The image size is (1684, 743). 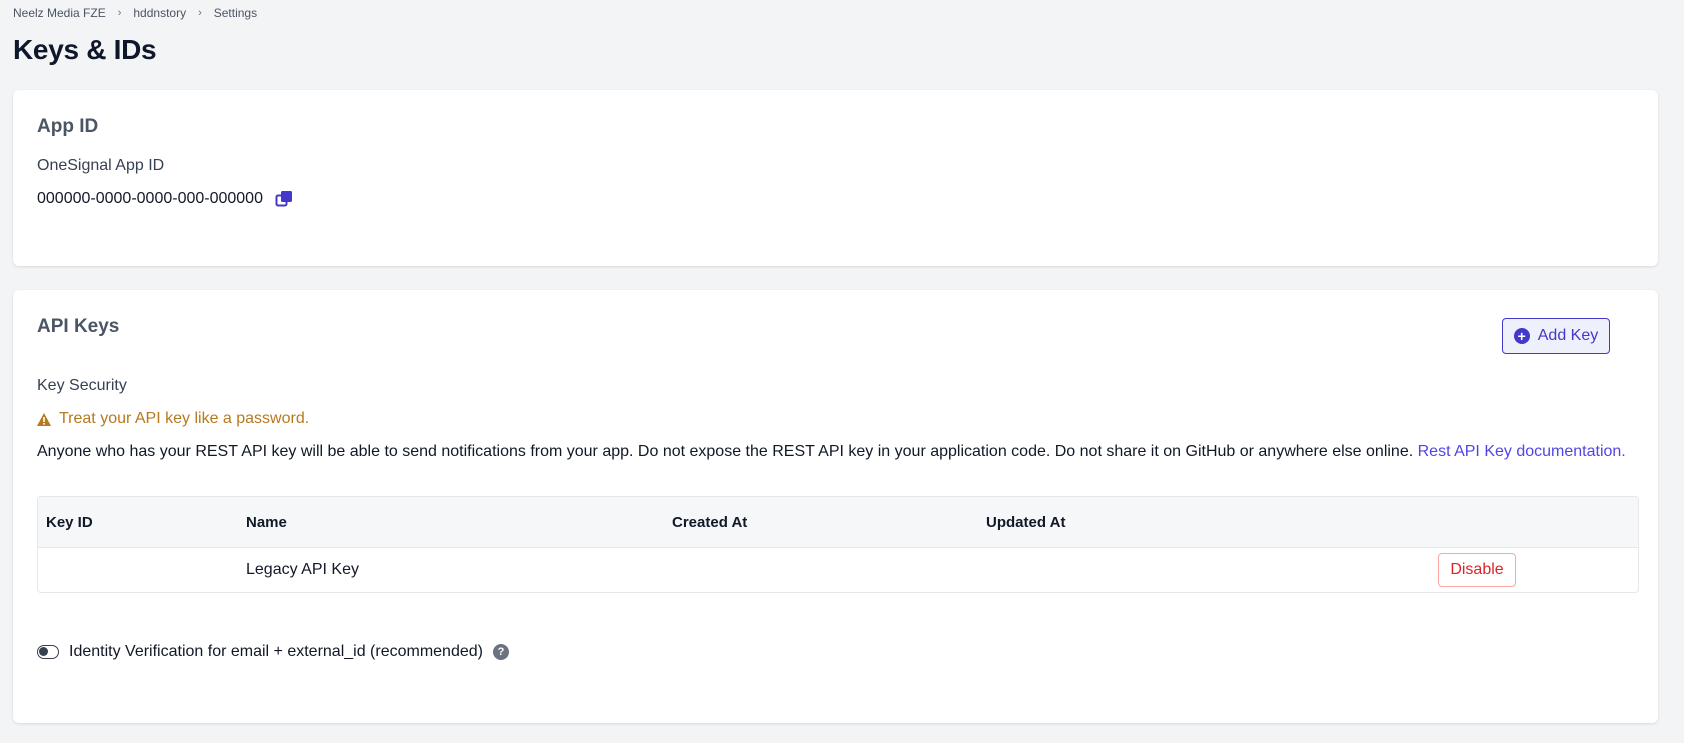 What do you see at coordinates (838, 522) in the screenshot?
I see `table-header: Key ID Name Created At Updated At` at bounding box center [838, 522].